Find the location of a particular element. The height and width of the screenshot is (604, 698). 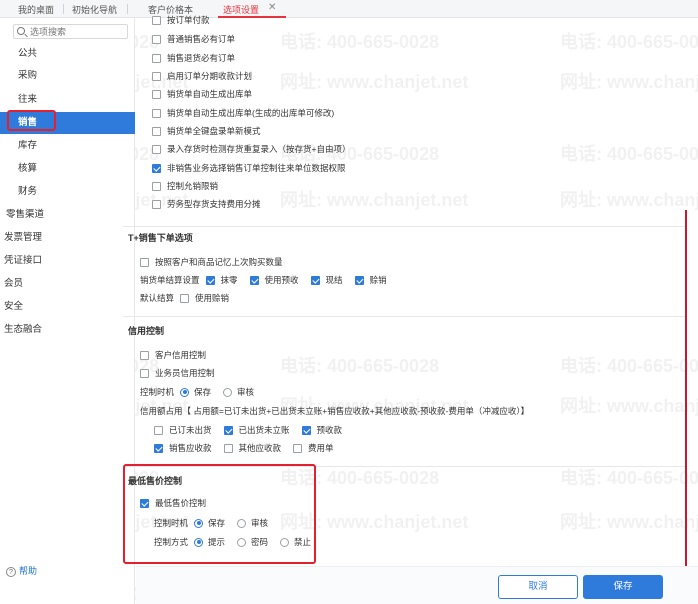

default-settle-row: 默认结算 使用赊销 is located at coordinates (185, 298).